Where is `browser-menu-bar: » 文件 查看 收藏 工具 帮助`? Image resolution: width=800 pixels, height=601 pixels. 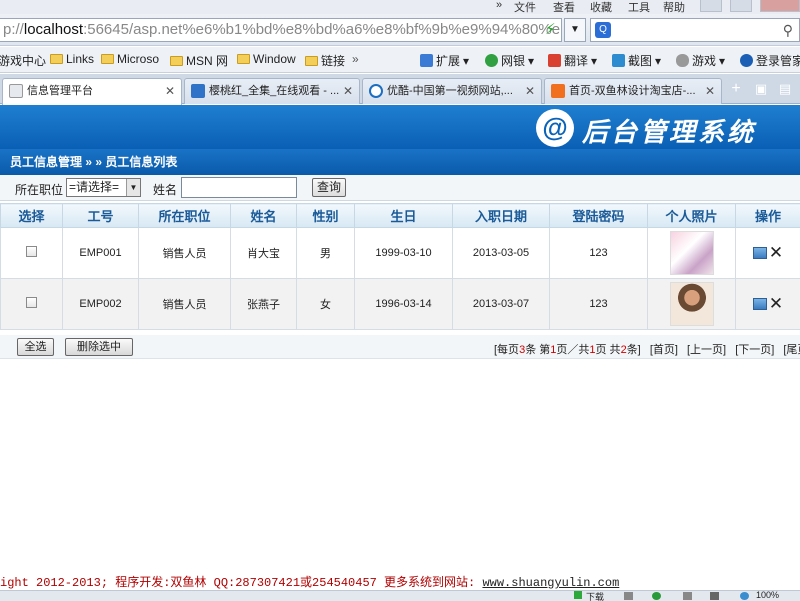 browser-menu-bar: » 文件 查看 收藏 工具 帮助 is located at coordinates (400, 7).